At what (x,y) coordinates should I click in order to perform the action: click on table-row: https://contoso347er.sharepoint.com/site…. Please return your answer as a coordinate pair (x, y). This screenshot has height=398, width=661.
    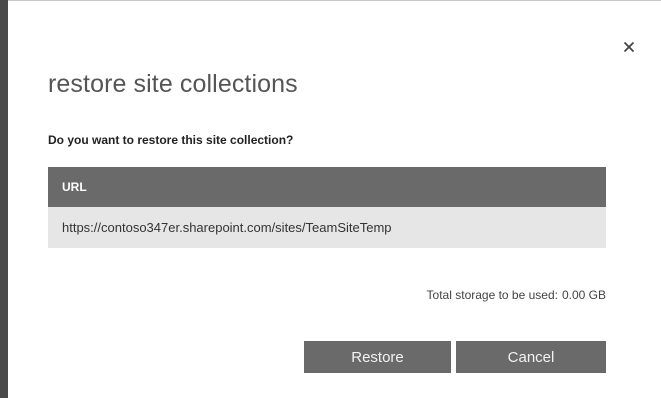
    Looking at the image, I should click on (327, 227).